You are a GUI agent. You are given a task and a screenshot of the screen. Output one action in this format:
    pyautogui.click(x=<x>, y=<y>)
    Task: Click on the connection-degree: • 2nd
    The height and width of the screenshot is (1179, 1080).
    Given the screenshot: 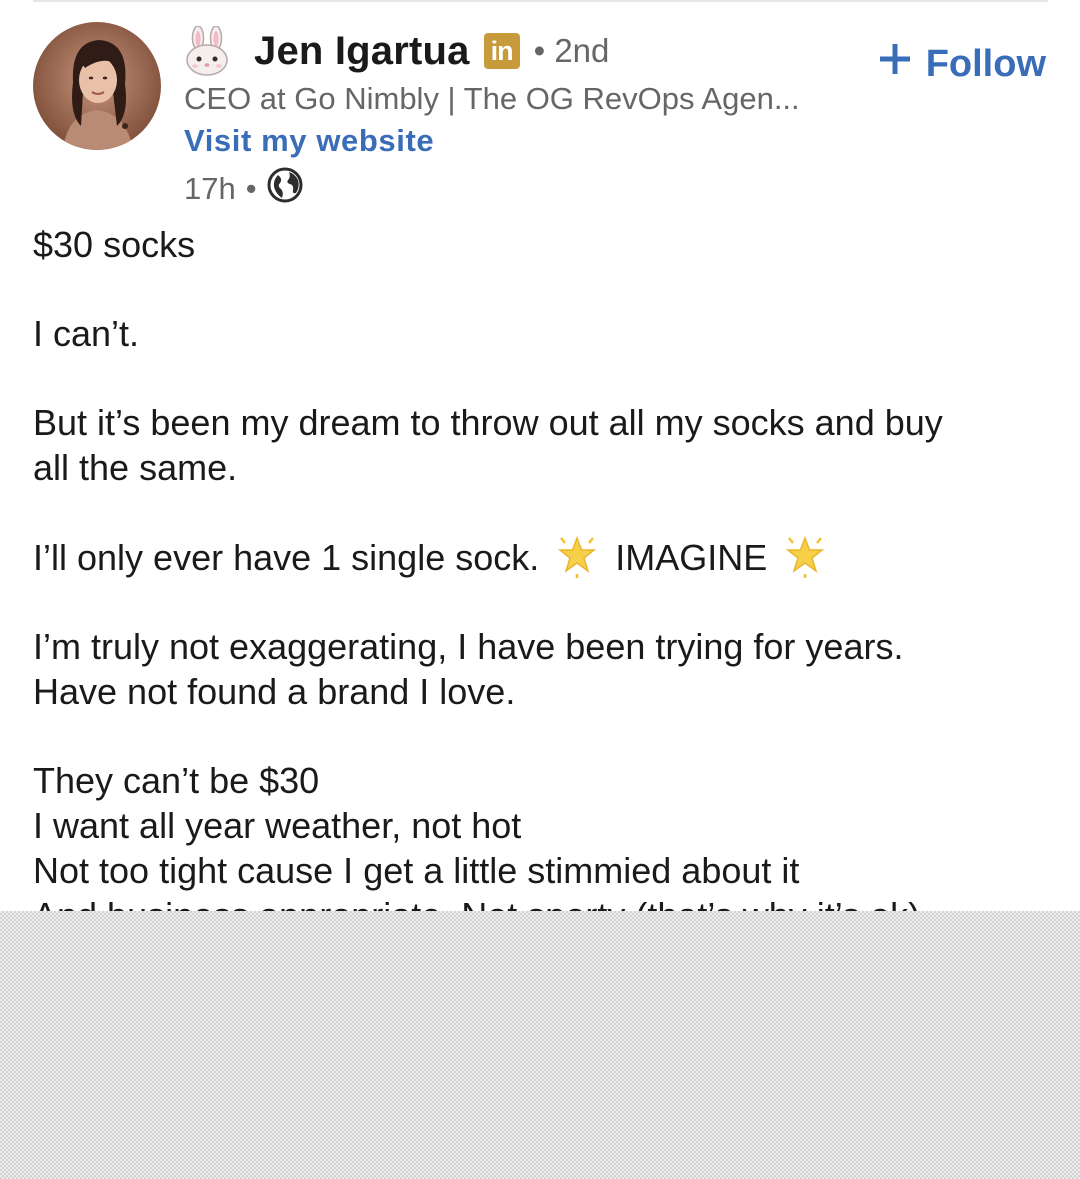 What is the action you would take?
    pyautogui.click(x=571, y=50)
    